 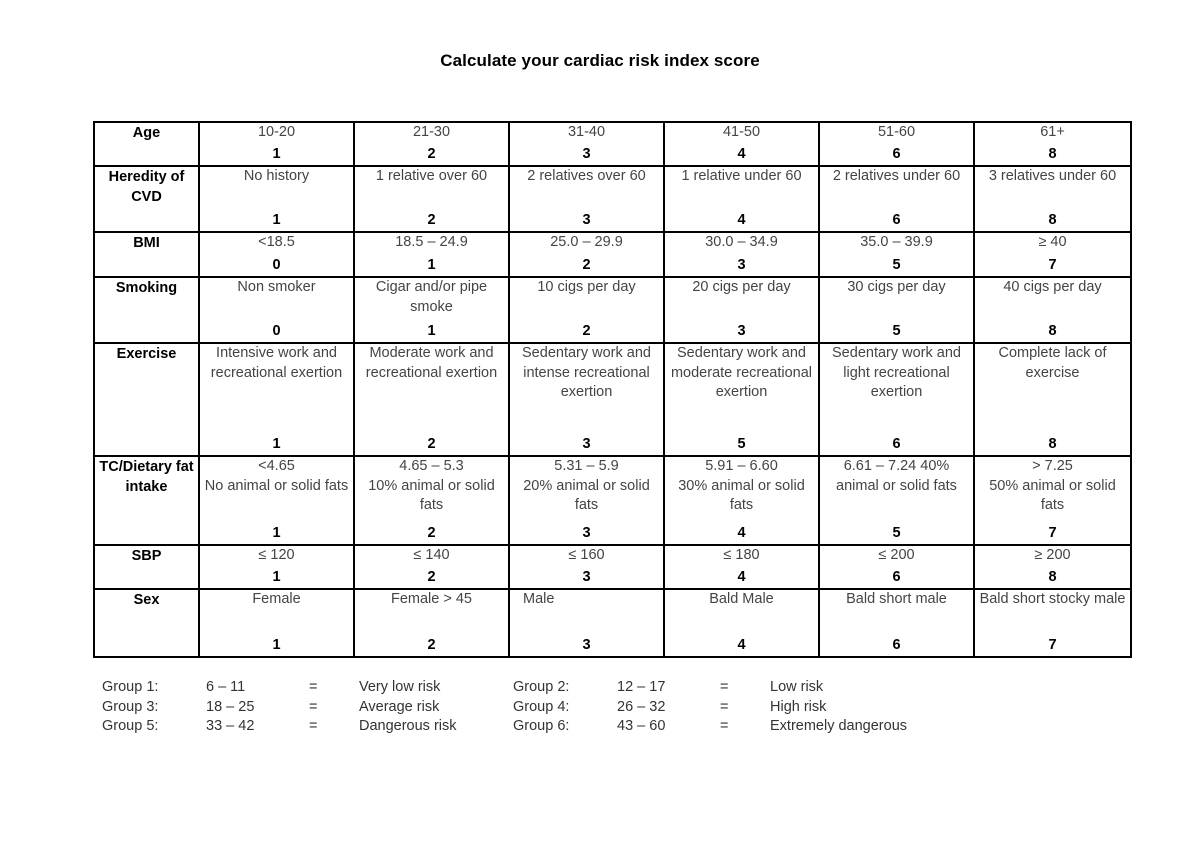 What do you see at coordinates (741, 555) in the screenshot?
I see `cell-description: ≤ 180` at bounding box center [741, 555].